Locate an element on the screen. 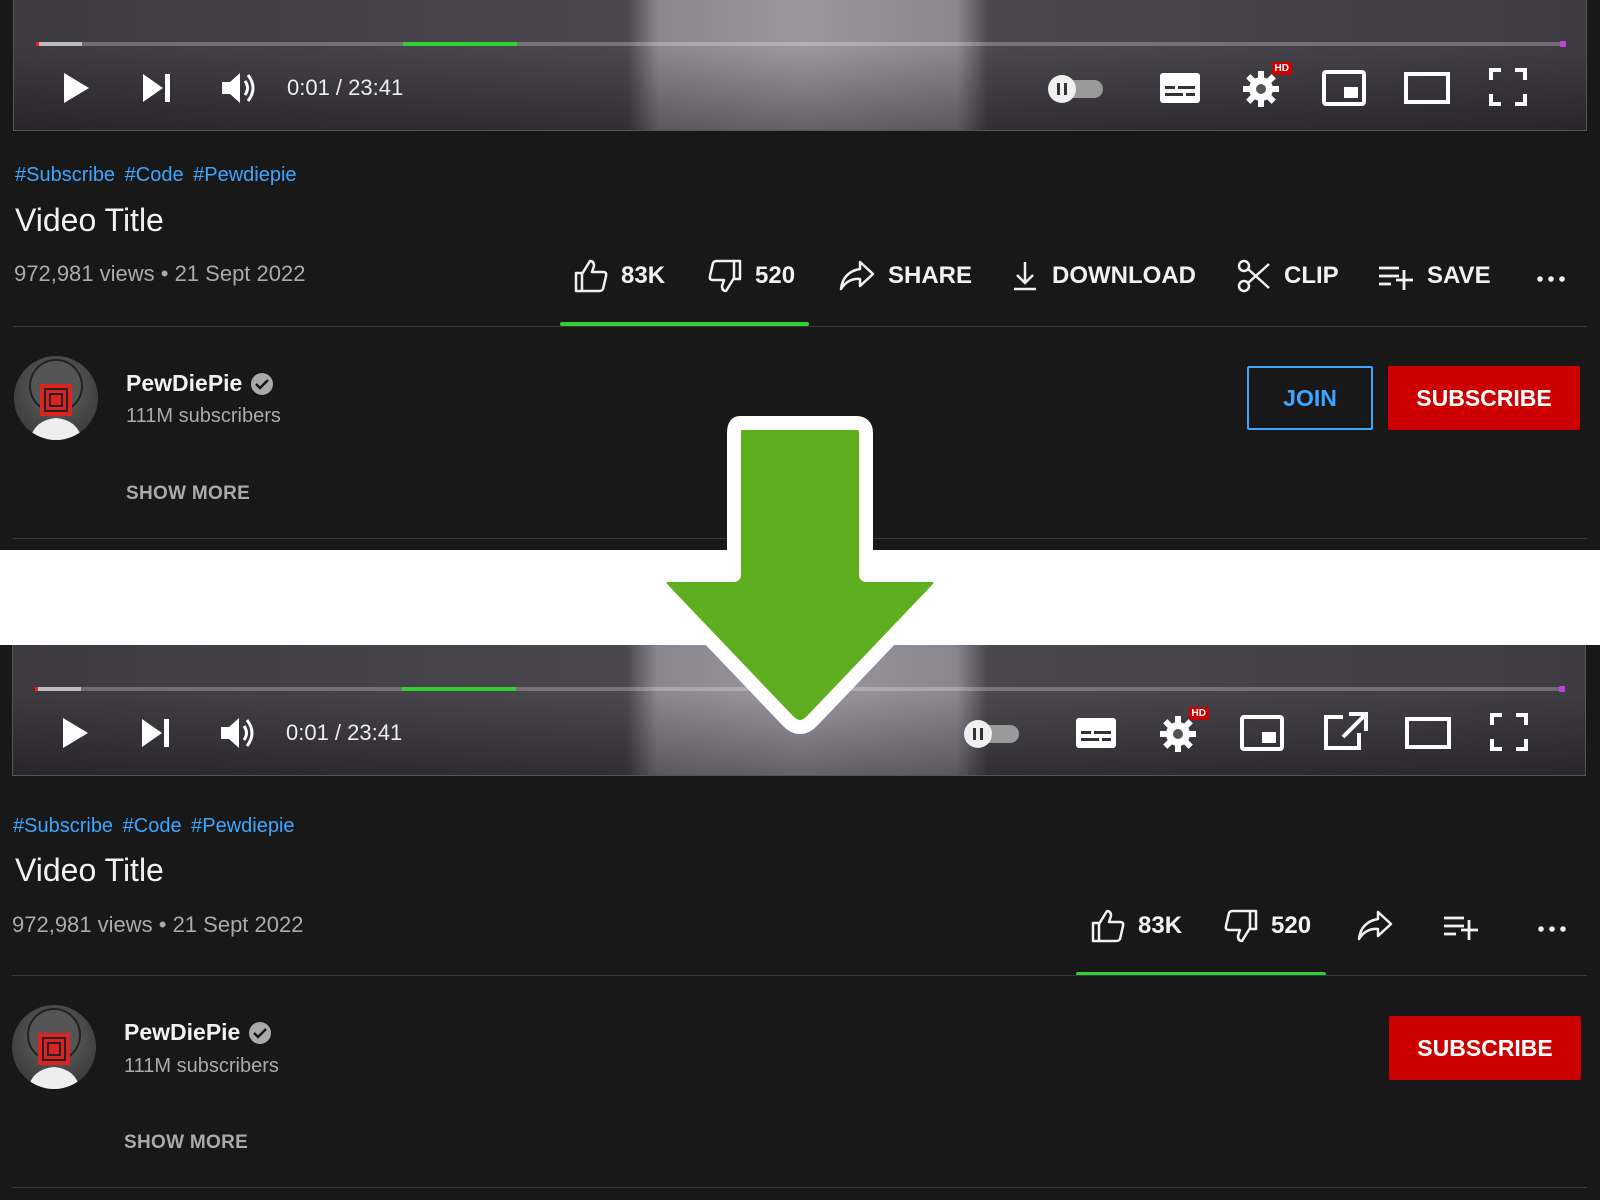 The height and width of the screenshot is (1200, 1600). share-label: SHARE is located at coordinates (930, 275).